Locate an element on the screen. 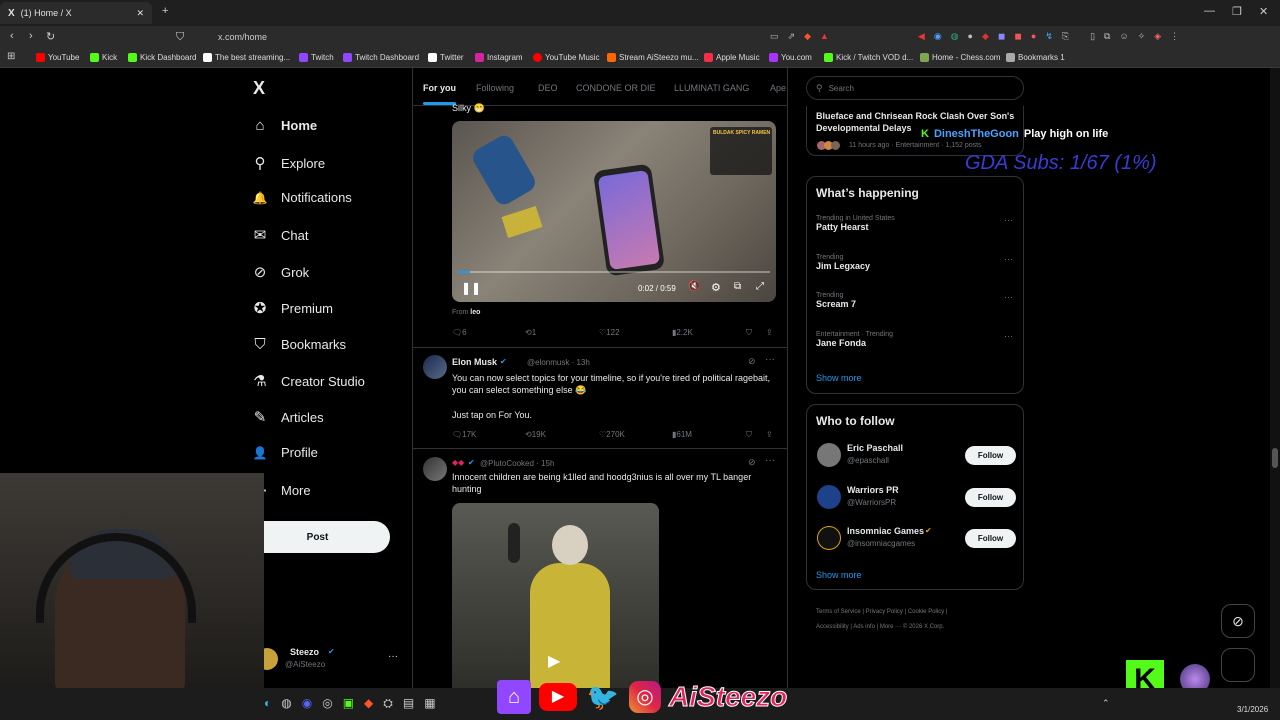 The height and width of the screenshot is (720, 1280). bookmark-folder: Bookmarks 1 is located at coordinates (1035, 57).